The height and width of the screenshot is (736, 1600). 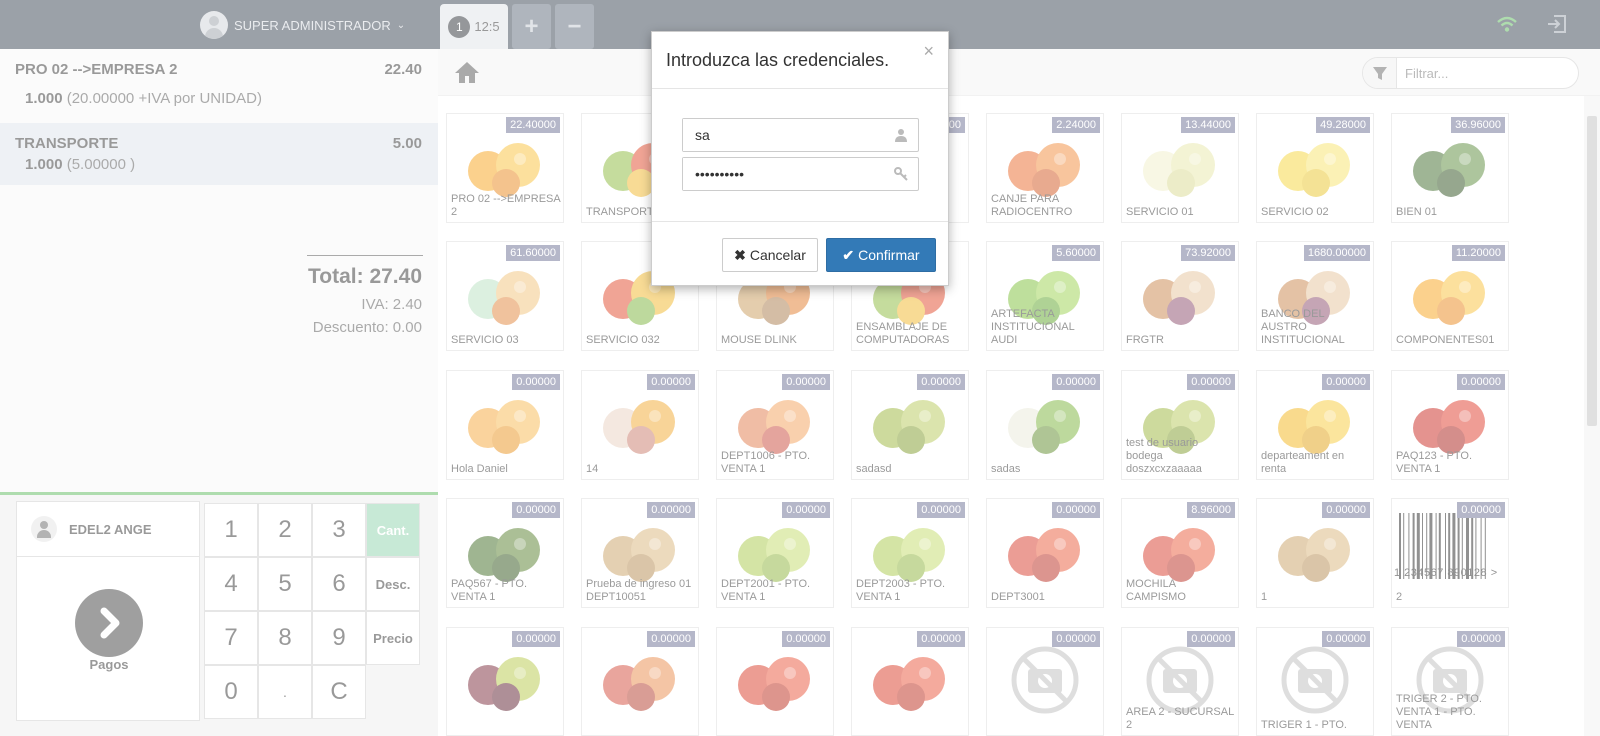 What do you see at coordinates (783, 174) in the screenshot?
I see `password-input` at bounding box center [783, 174].